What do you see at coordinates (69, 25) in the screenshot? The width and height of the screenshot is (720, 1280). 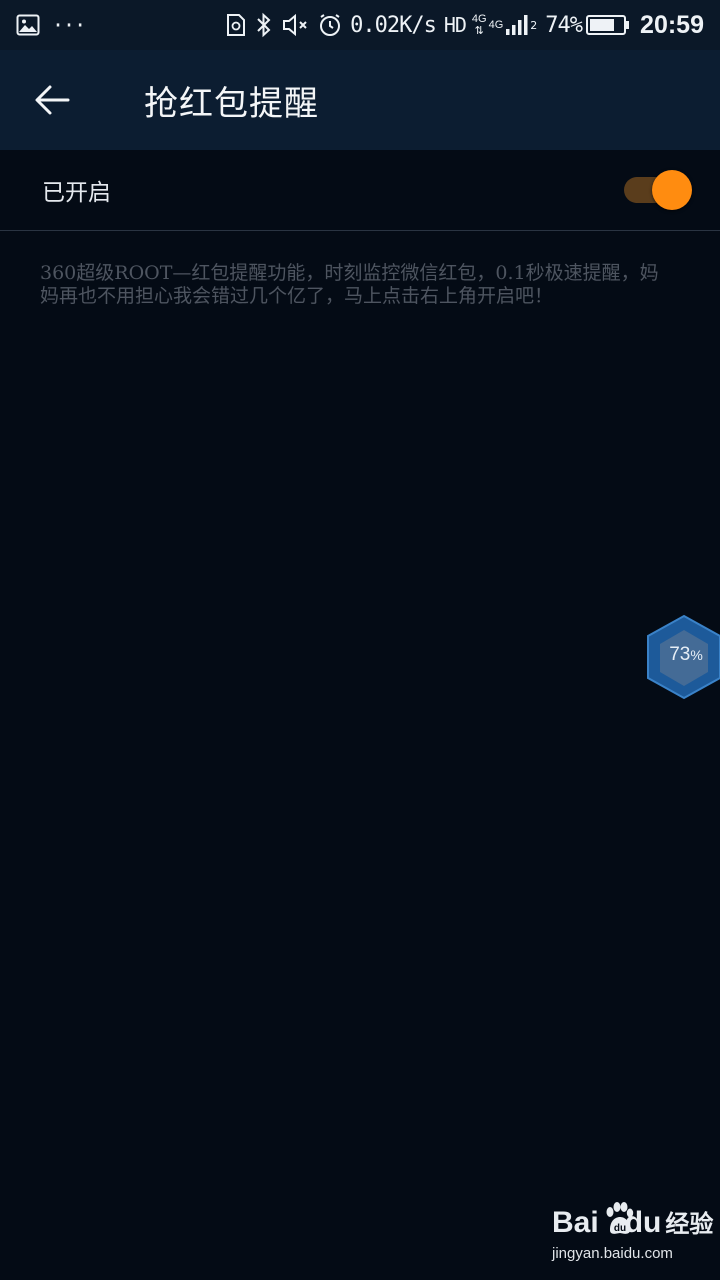 I see `more-dots-icon: ···` at bounding box center [69, 25].